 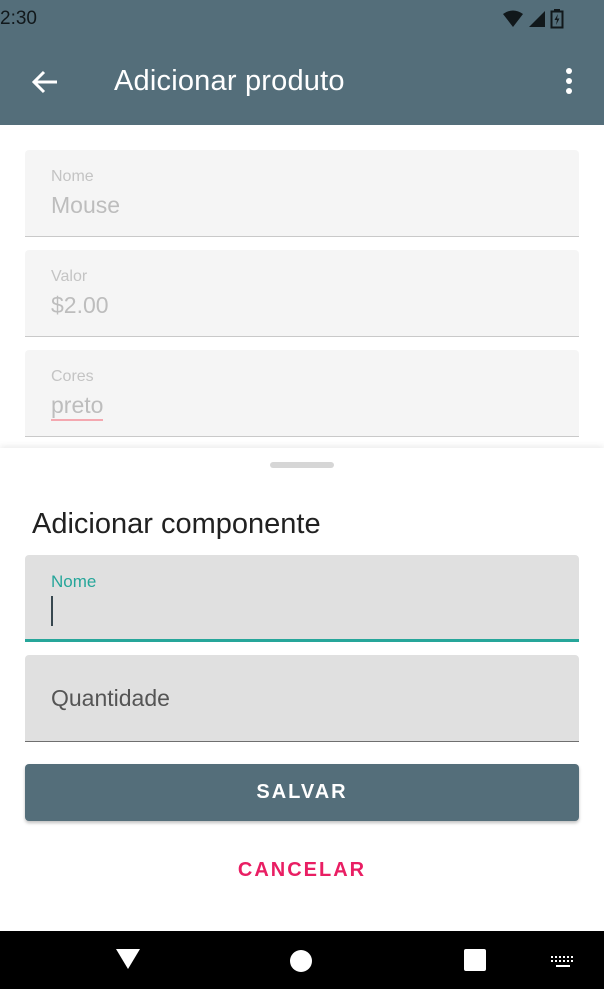 I want to click on product-price-field: Valor $2.00, so click(x=302, y=293).